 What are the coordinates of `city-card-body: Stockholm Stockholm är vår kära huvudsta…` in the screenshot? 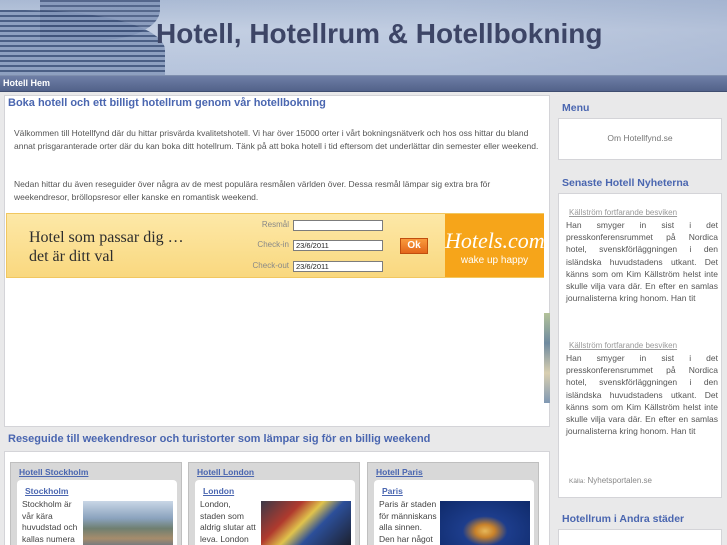 It's located at (97, 512).